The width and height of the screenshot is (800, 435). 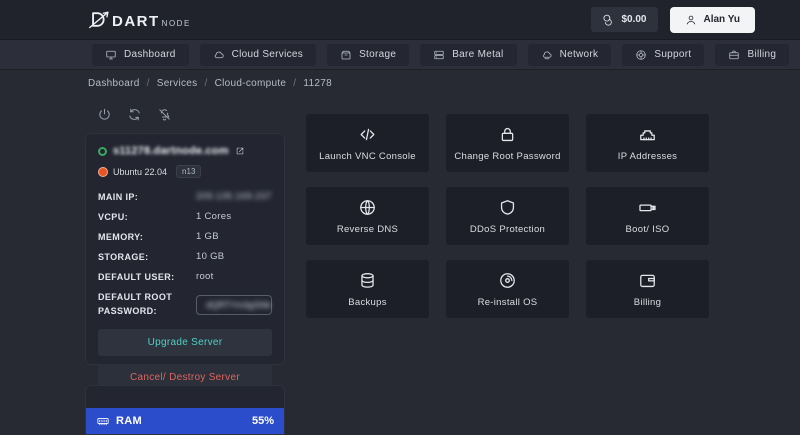 What do you see at coordinates (367, 289) in the screenshot?
I see `backups-card: Backups` at bounding box center [367, 289].